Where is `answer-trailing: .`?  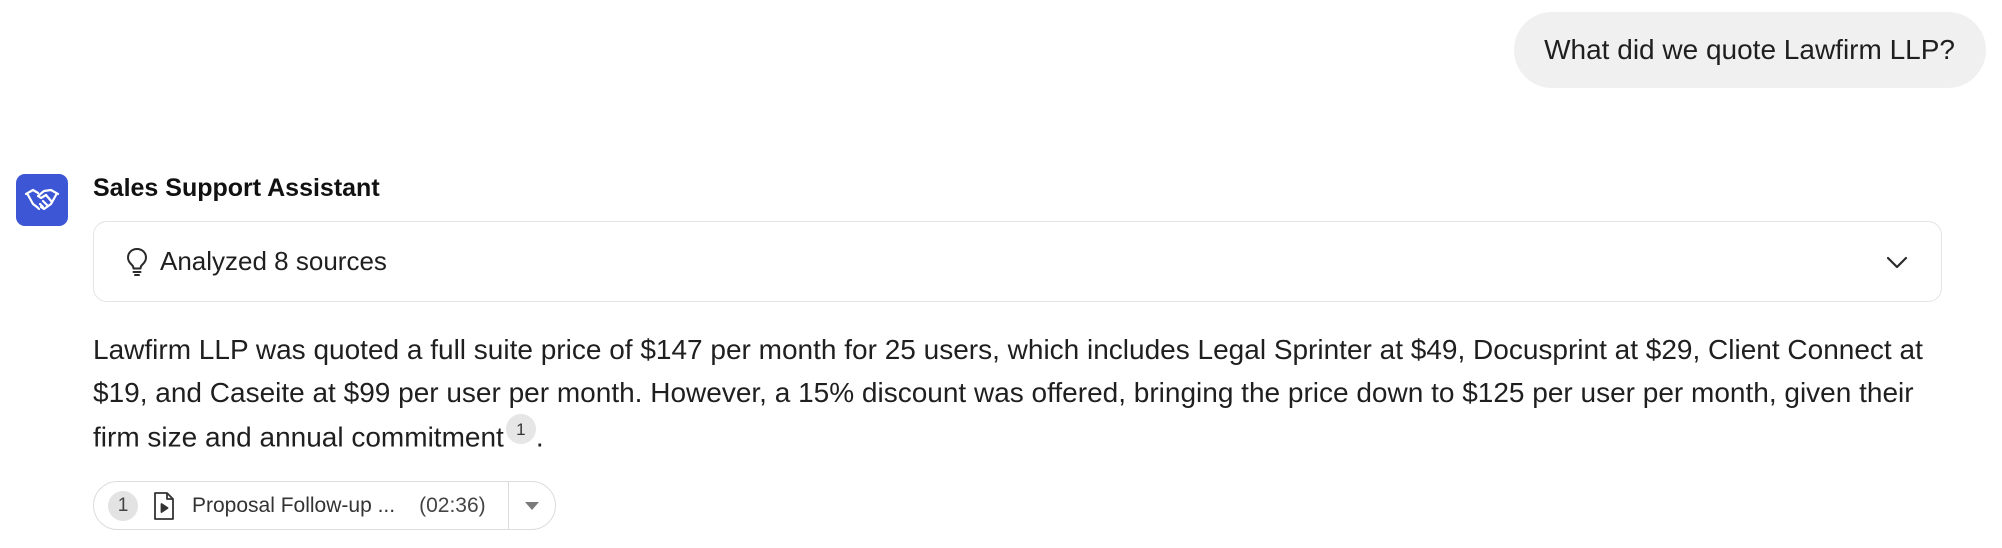
answer-trailing: . is located at coordinates (539, 437).